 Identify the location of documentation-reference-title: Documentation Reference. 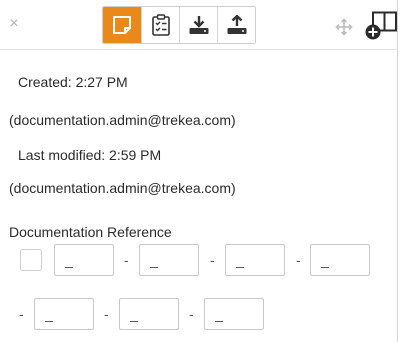
(90, 232).